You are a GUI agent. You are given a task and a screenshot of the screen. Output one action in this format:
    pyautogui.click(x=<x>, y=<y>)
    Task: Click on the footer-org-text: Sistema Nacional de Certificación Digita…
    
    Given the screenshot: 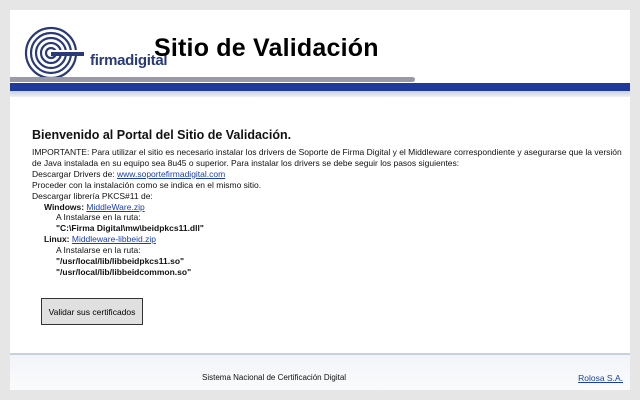 What is the action you would take?
    pyautogui.click(x=274, y=377)
    